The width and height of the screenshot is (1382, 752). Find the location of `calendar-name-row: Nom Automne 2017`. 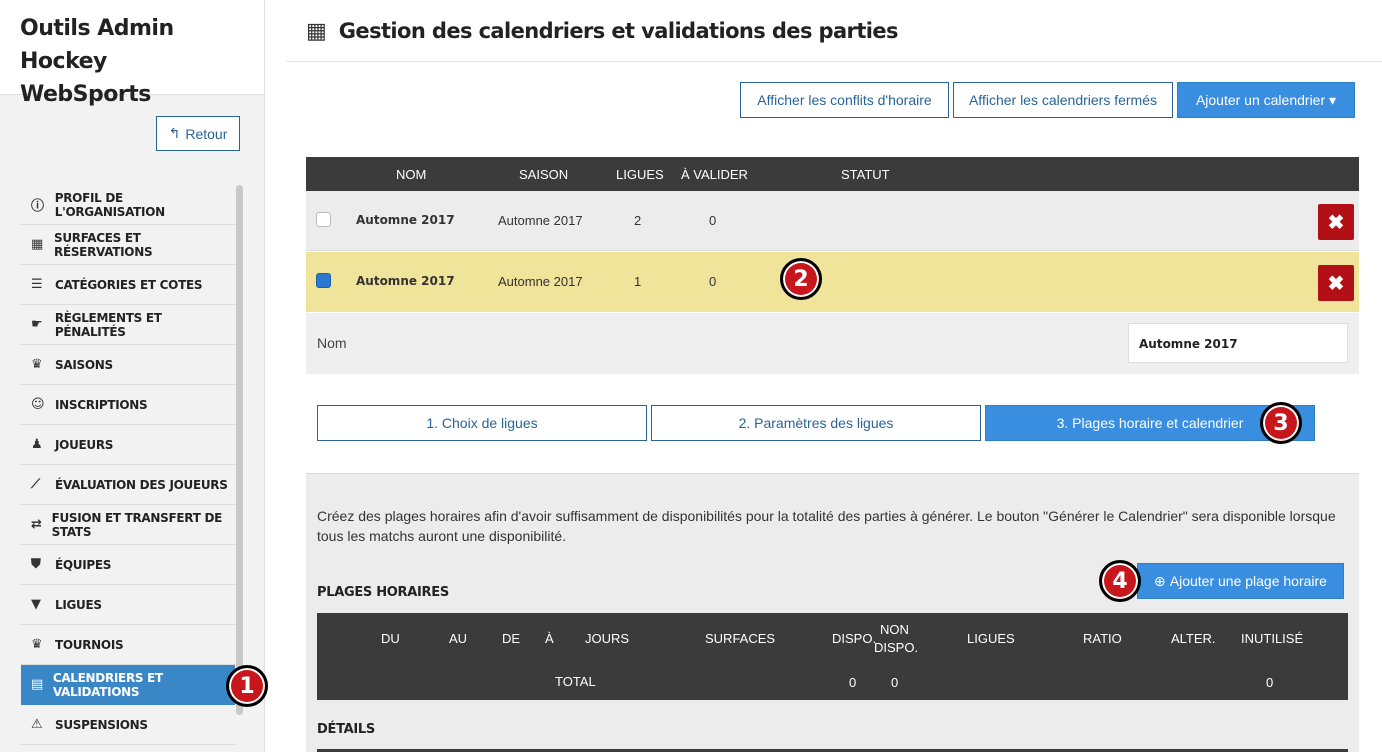

calendar-name-row: Nom Automne 2017 is located at coordinates (832, 343).